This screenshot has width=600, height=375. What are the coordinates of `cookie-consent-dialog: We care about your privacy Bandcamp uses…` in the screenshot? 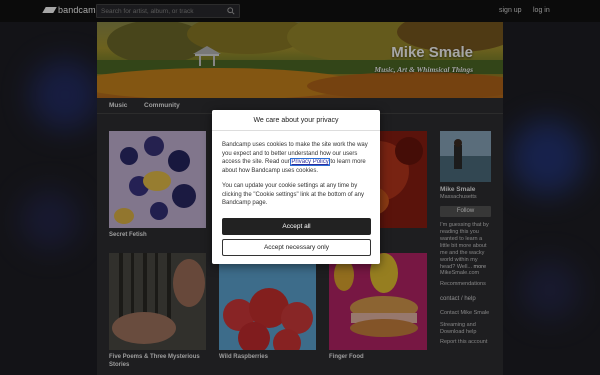 It's located at (296, 187).